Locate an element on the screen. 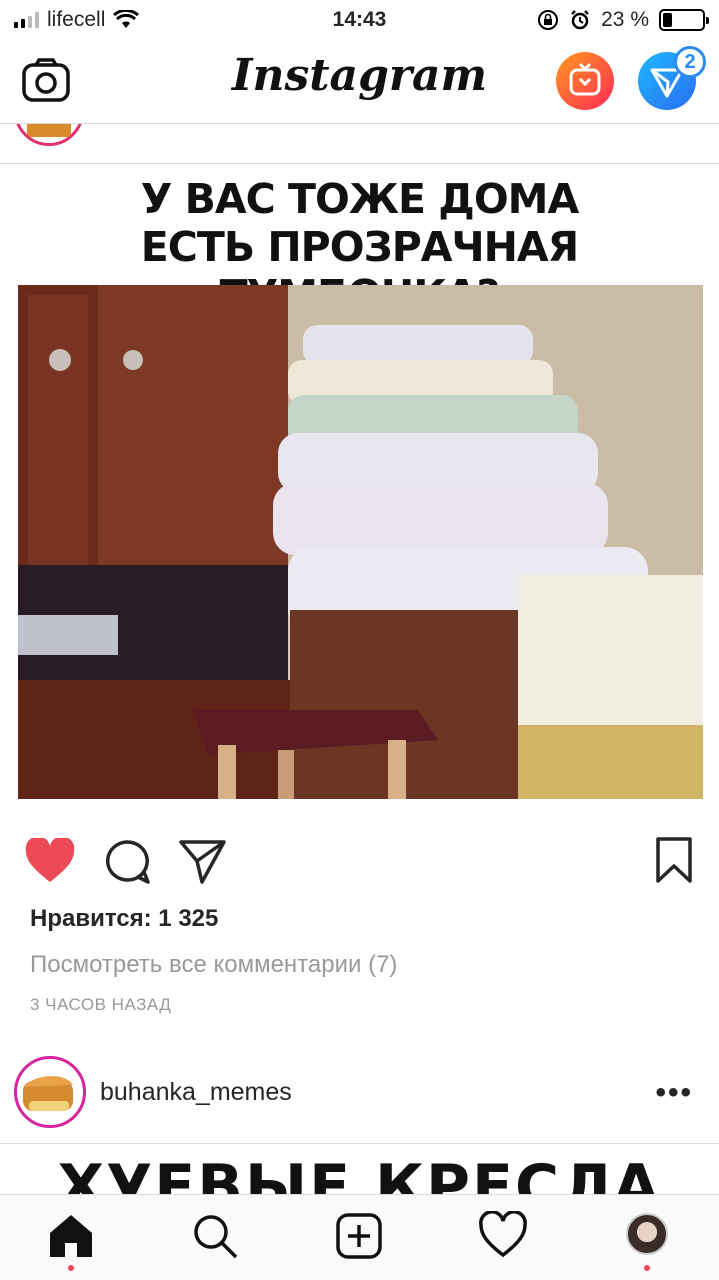  next-post-header: buhanka_memes ••• is located at coordinates (359, 1098).